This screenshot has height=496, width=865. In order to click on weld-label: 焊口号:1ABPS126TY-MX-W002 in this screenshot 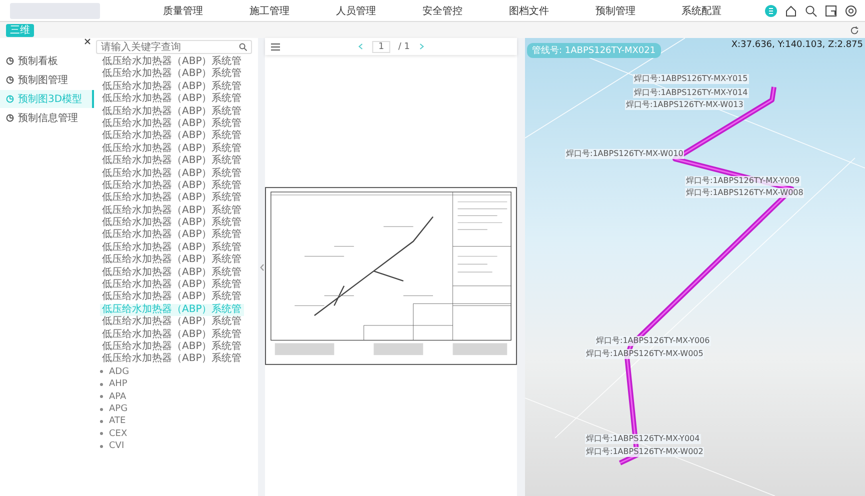, I will do `click(644, 452)`.